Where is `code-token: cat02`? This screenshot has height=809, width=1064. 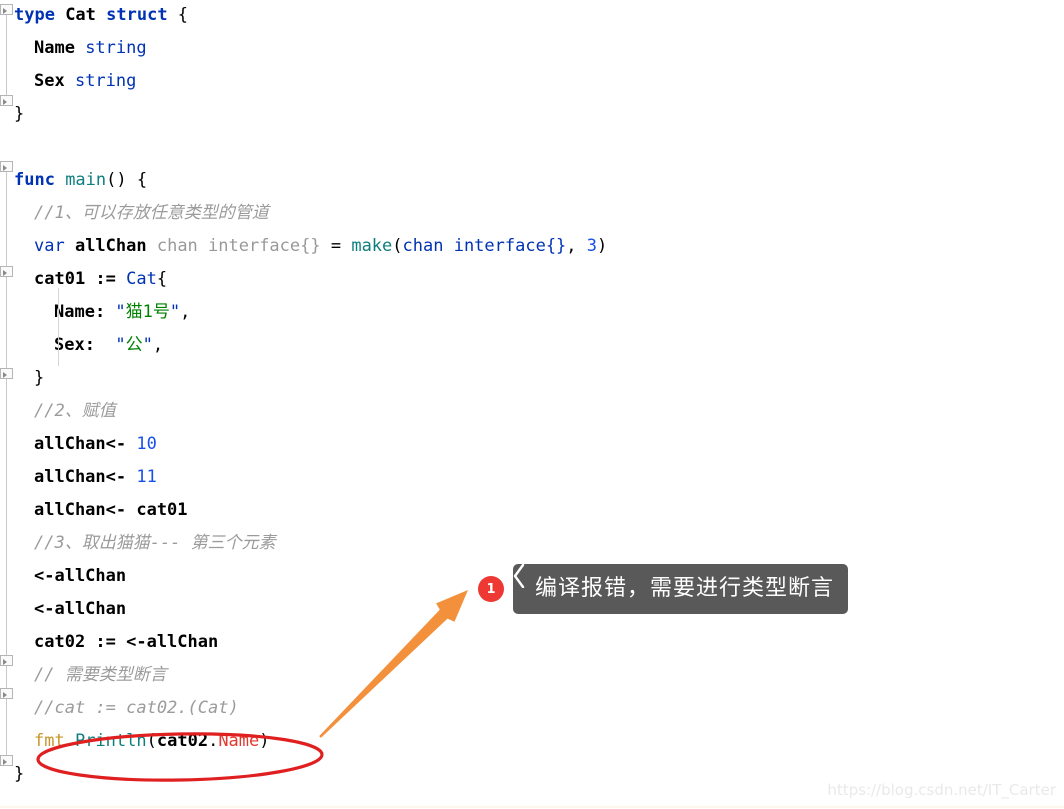
code-token: cat02 is located at coordinates (182, 741).